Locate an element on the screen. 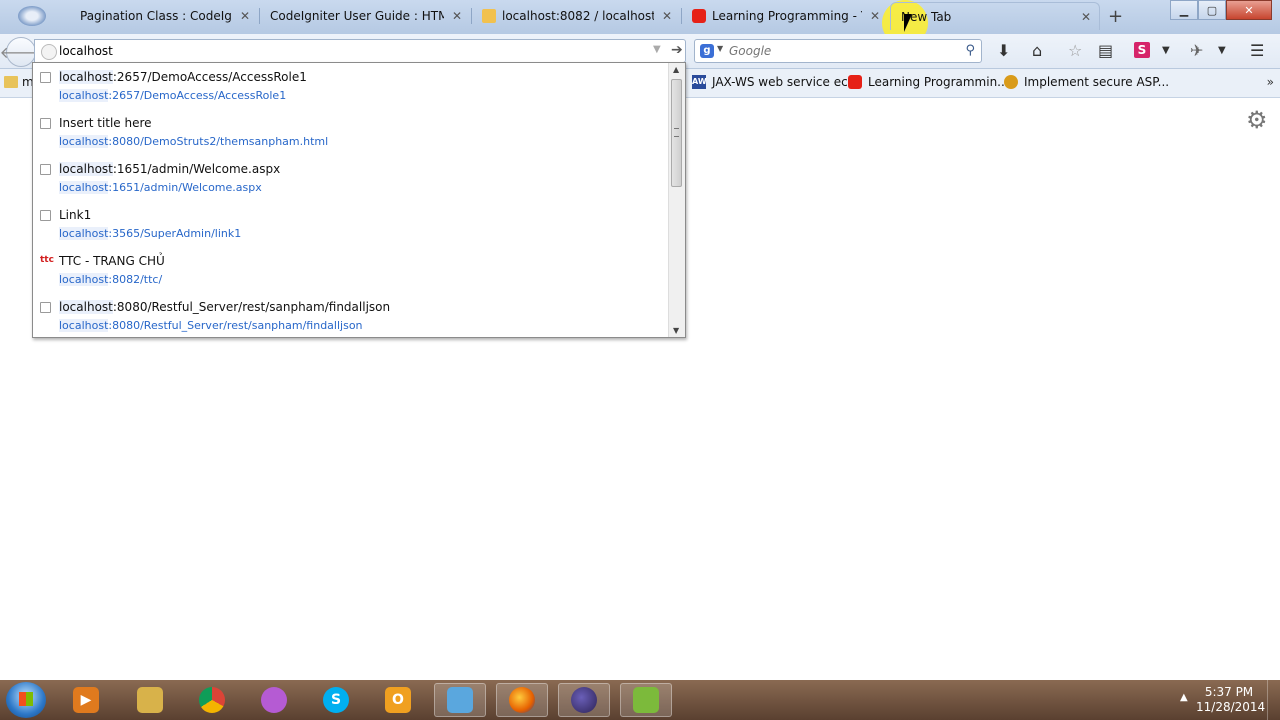  stylish-icon: S is located at coordinates (1142, 50).